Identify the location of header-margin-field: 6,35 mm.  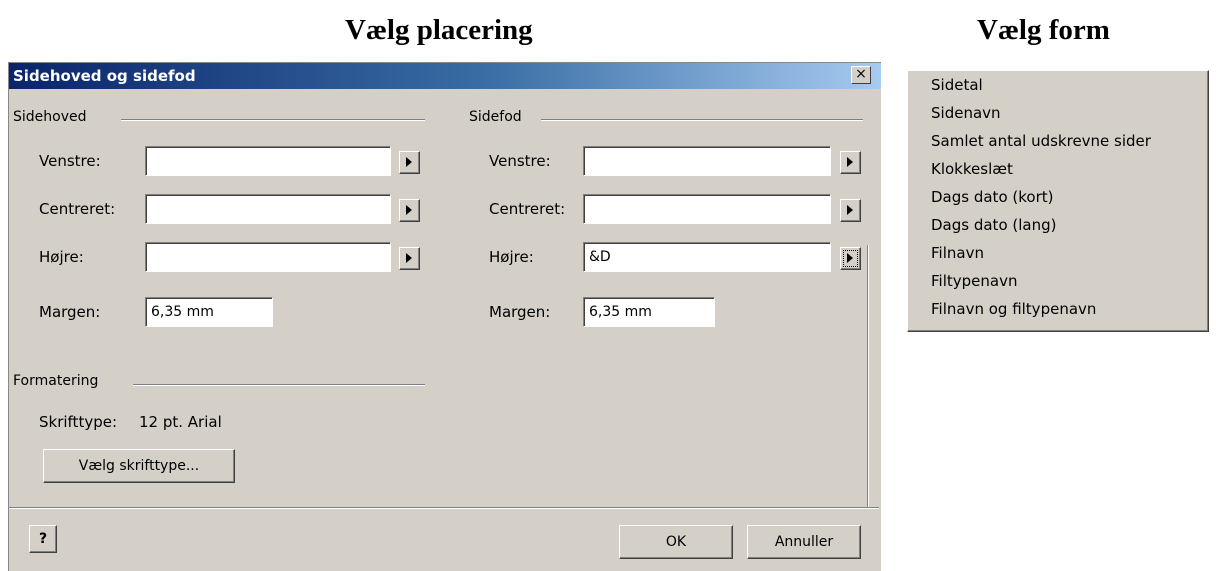
(209, 312).